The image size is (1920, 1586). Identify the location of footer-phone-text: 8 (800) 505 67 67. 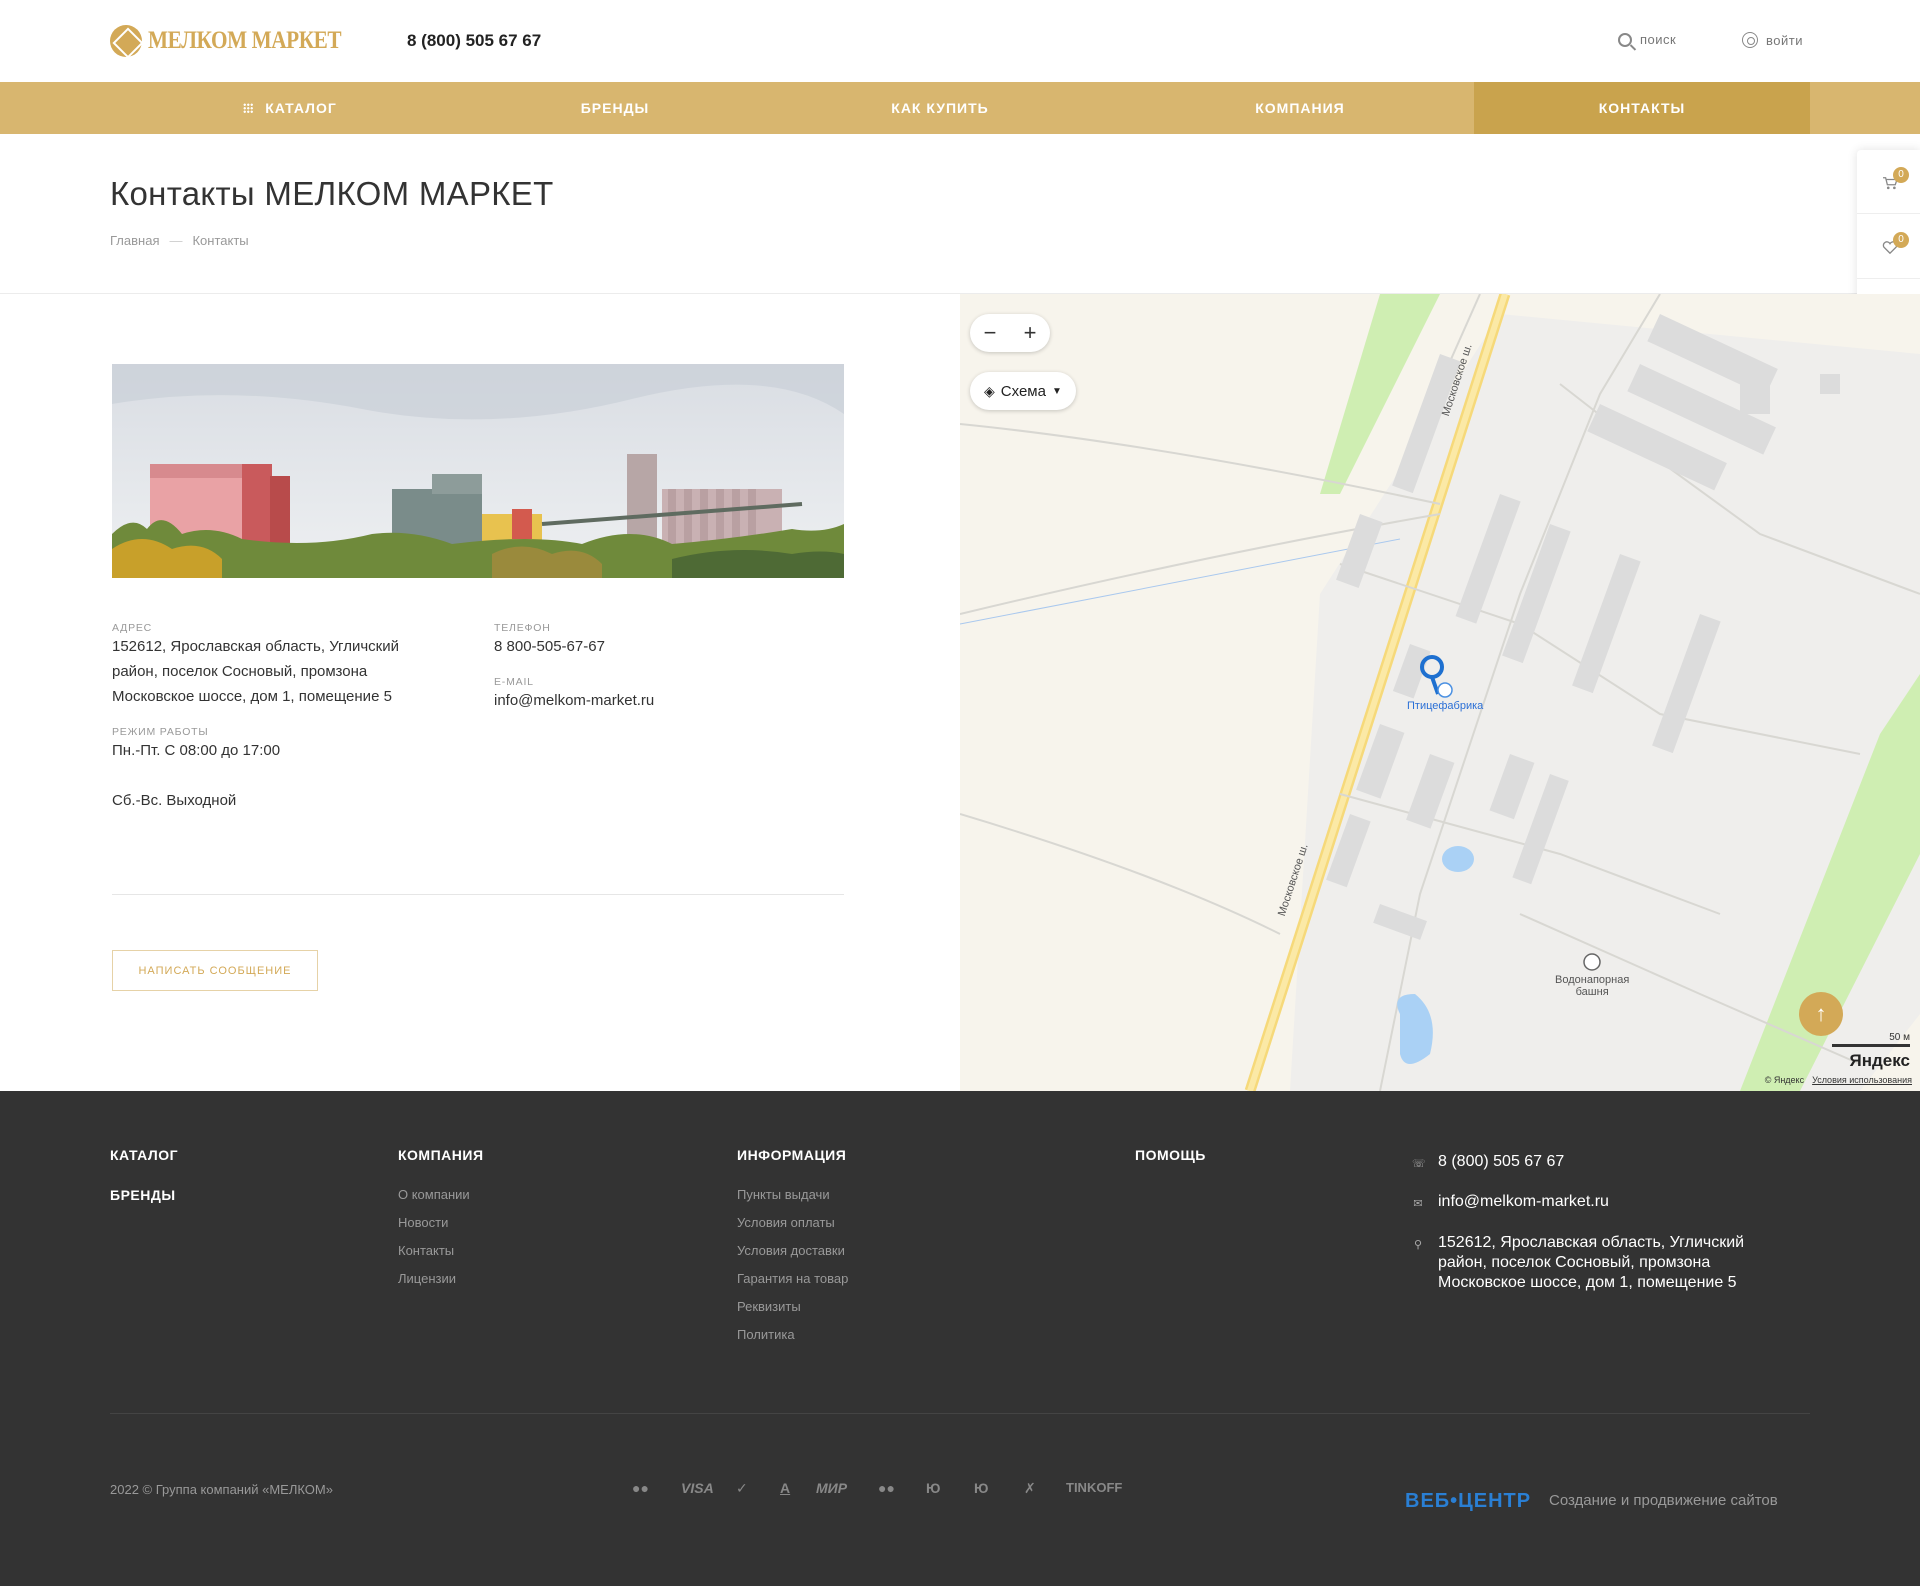
(1501, 1161).